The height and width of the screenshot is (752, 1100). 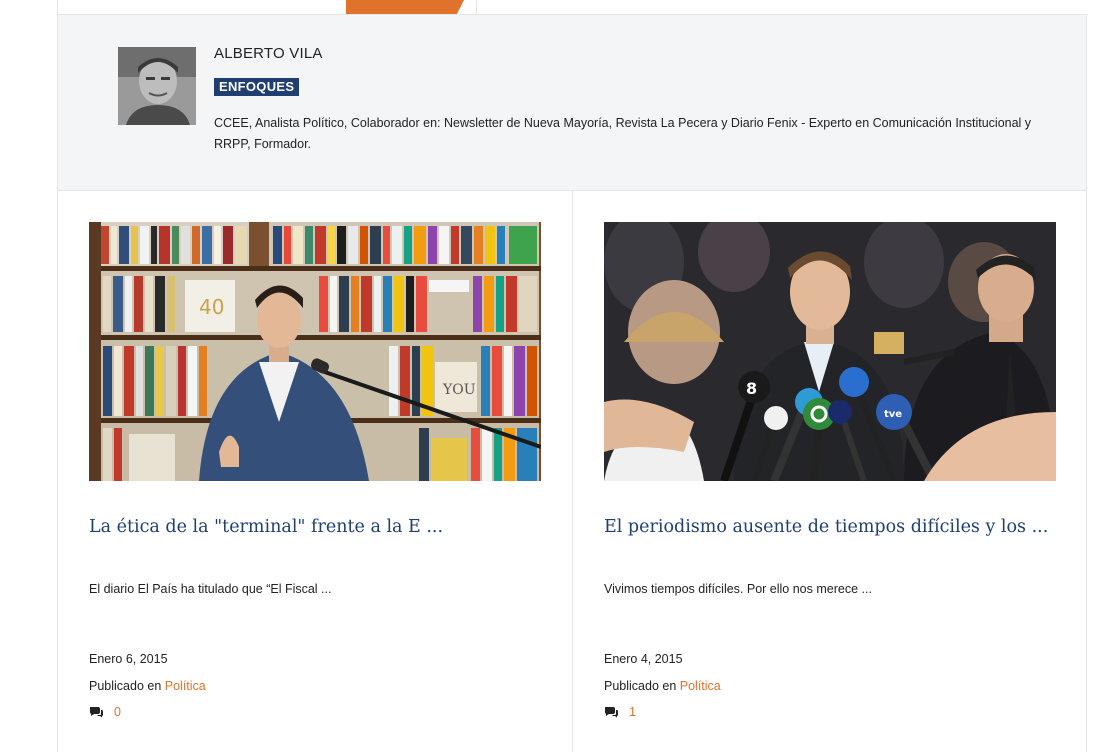 I want to click on section-badge: ENFOQUES, so click(x=257, y=87).